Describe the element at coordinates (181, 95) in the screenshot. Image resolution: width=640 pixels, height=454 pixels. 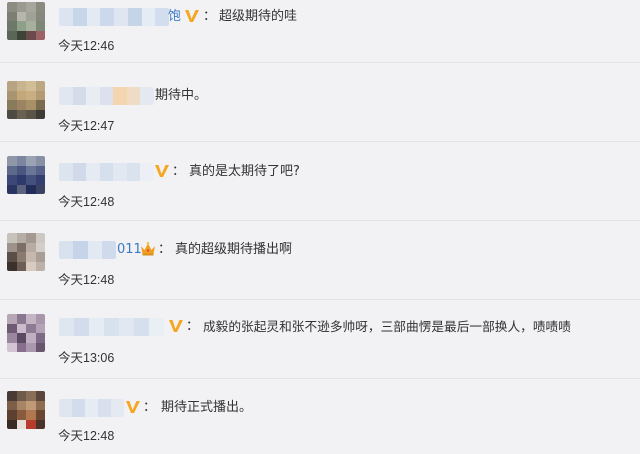
I see `comment-text: 期待中。` at that location.